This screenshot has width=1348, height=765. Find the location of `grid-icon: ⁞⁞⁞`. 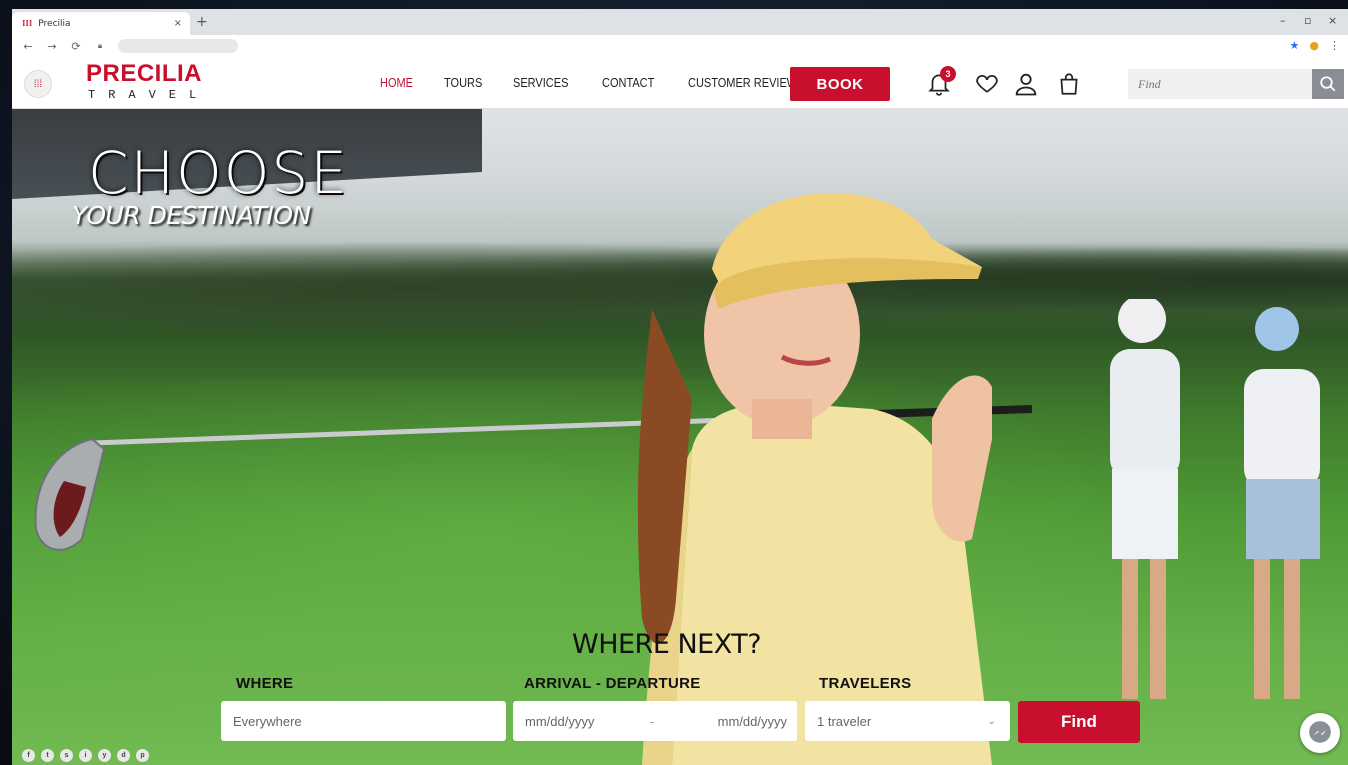

grid-icon: ⁞⁞⁞ is located at coordinates (38, 84).